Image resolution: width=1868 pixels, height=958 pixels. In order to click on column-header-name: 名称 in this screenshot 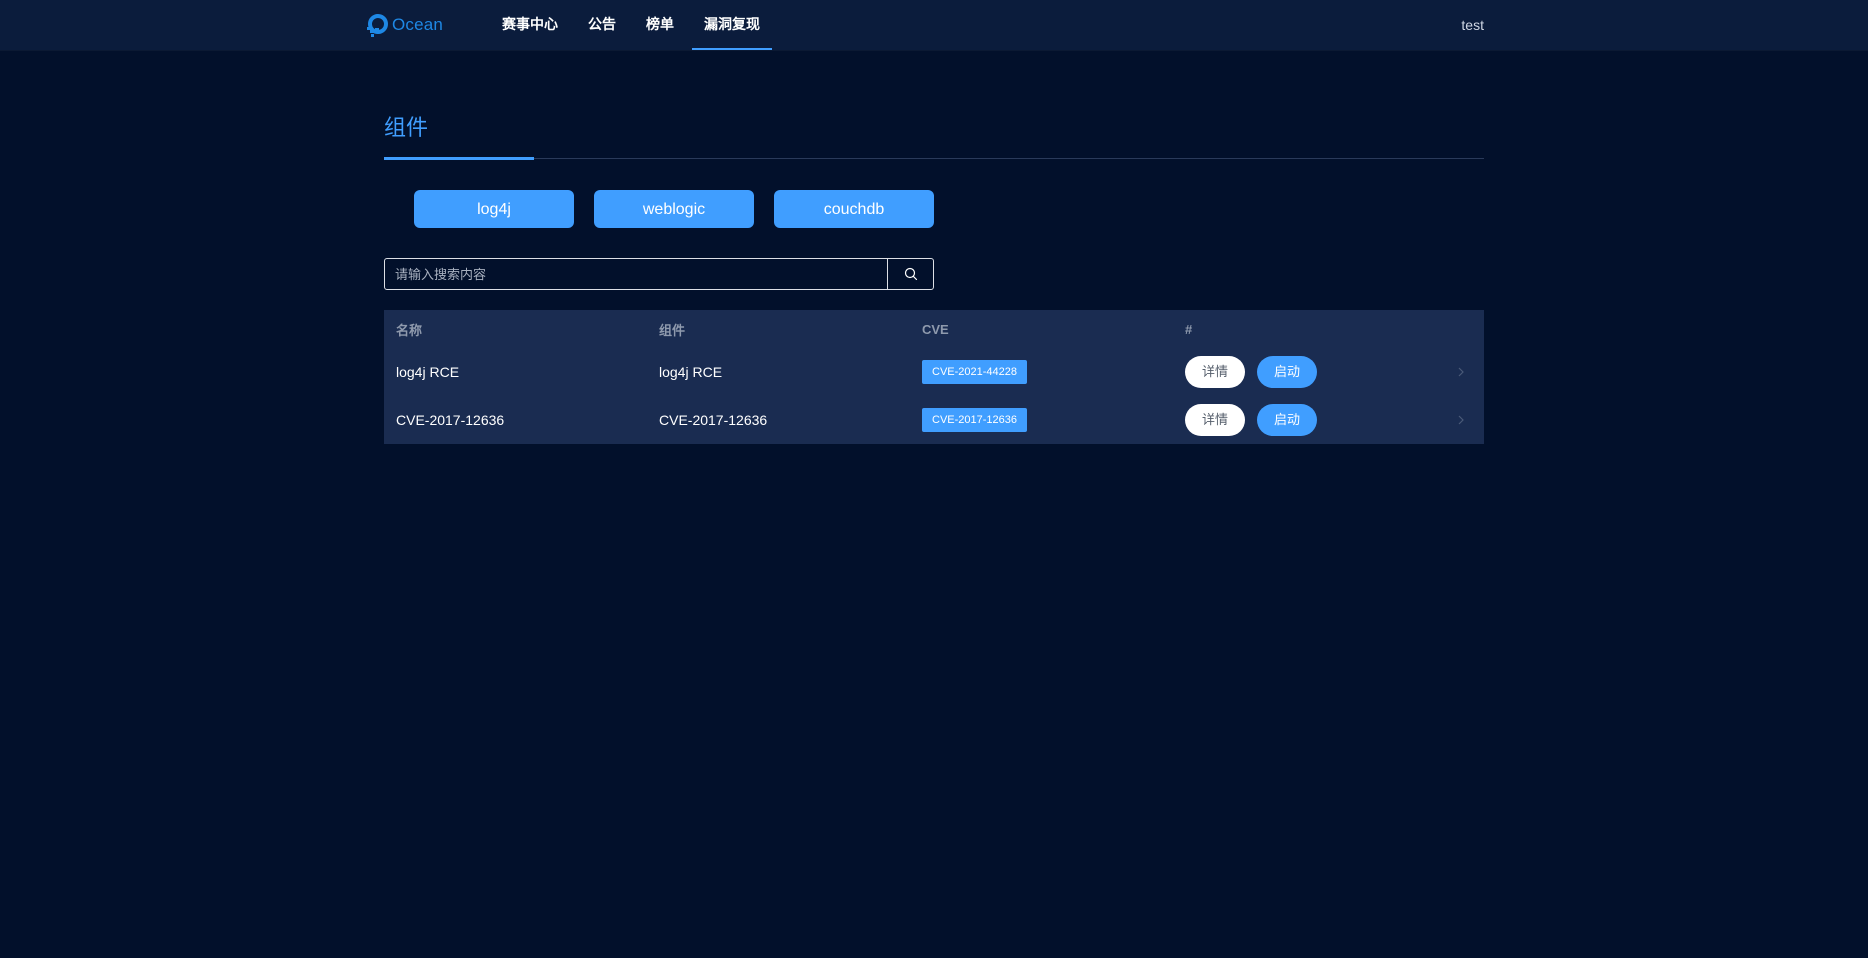, I will do `click(409, 330)`.